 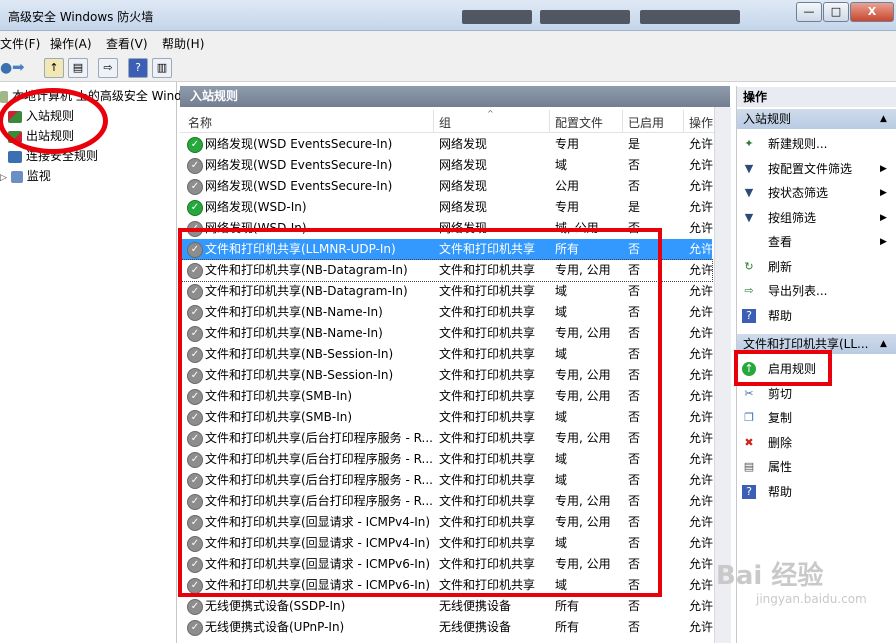 I want to click on table-row: ✓ 无线便携式设备(UPnP-In) 无线便携设备 所有 否 允许, so click(x=447, y=627).